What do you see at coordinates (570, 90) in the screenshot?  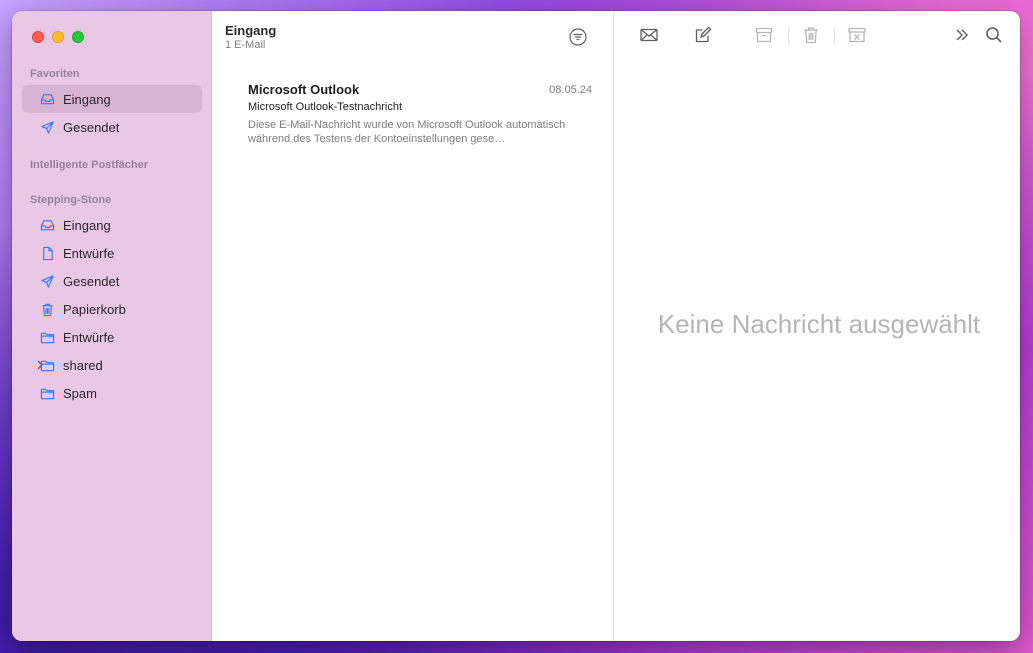 I see `message-date: 08.05.24` at bounding box center [570, 90].